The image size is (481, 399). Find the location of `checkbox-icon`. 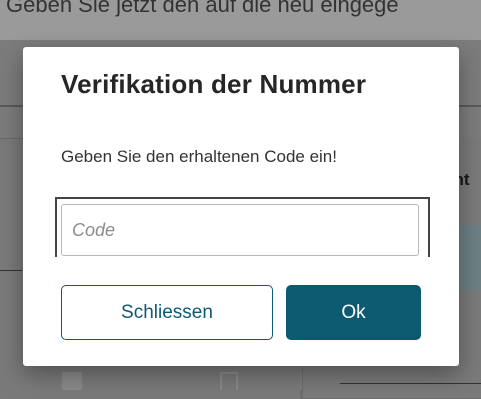

checkbox-icon is located at coordinates (72, 381).